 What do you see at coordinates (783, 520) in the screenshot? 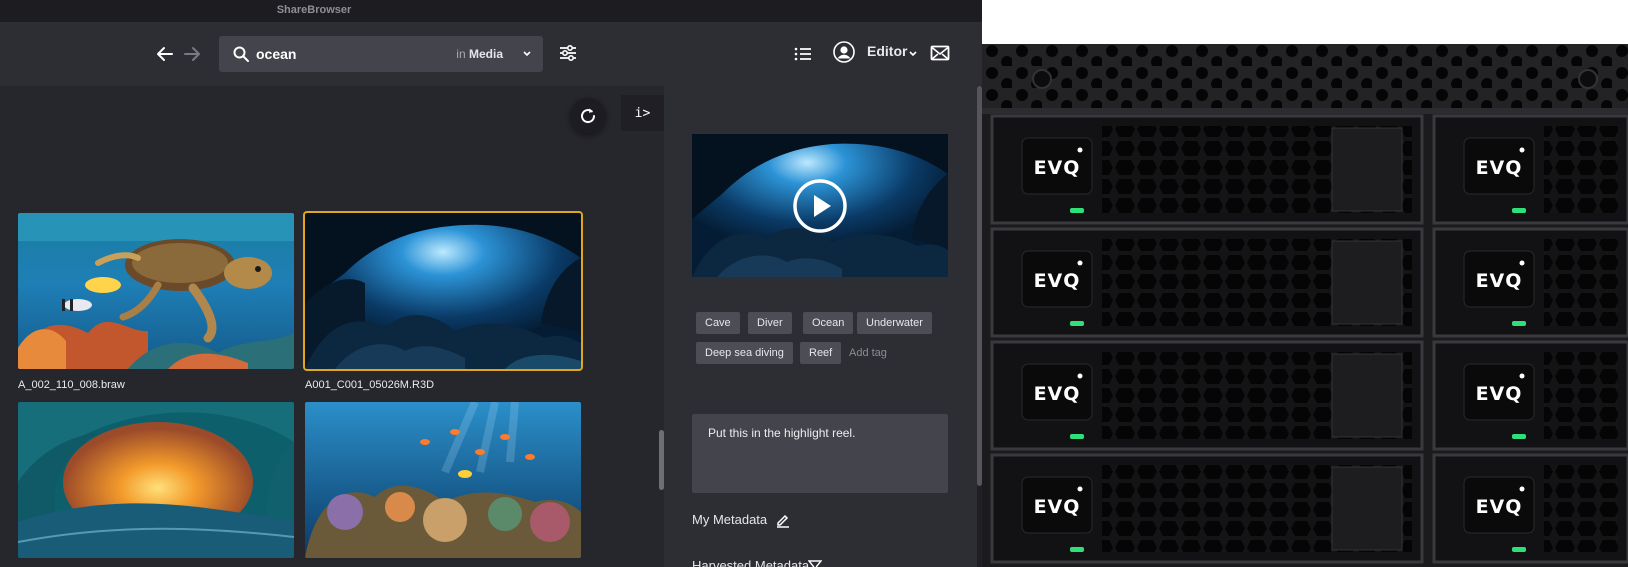
I see `pencil-icon` at bounding box center [783, 520].